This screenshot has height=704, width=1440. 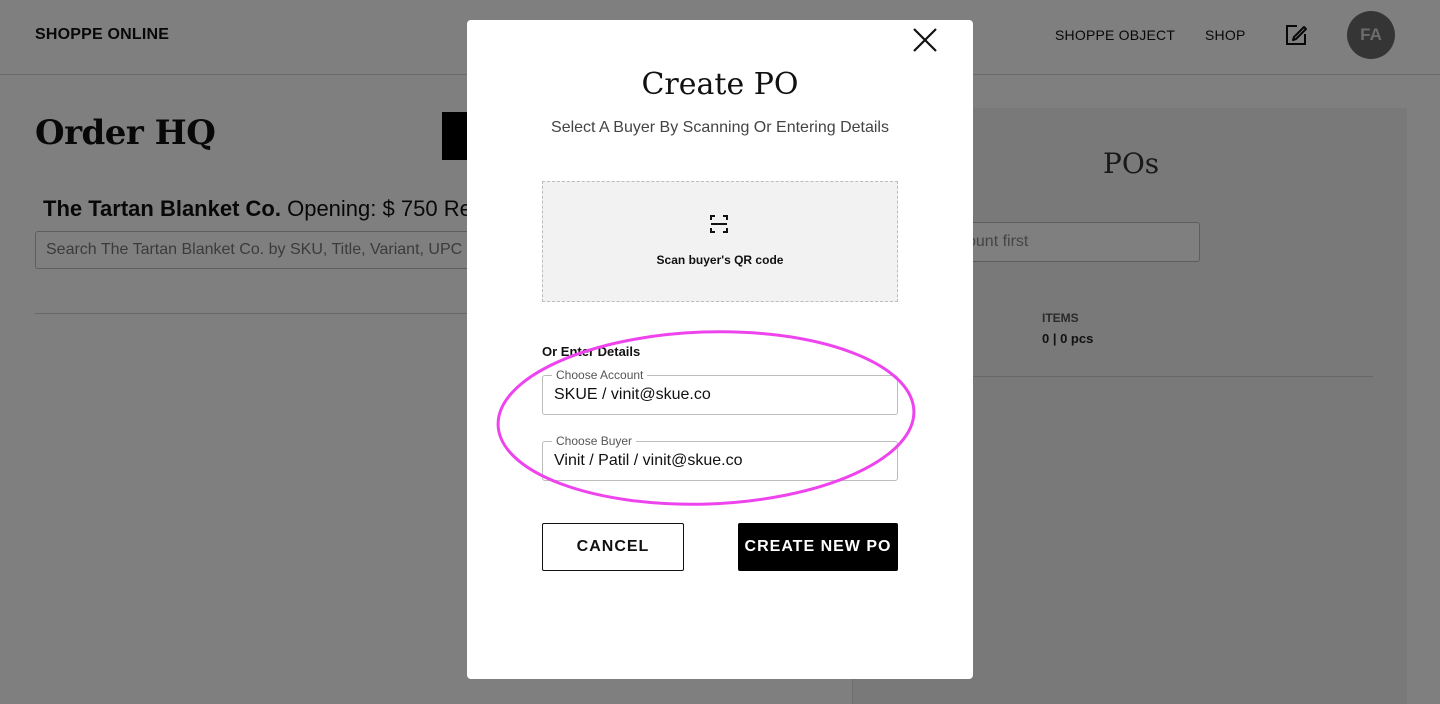 I want to click on choose-account-label: Choose Account, so click(x=600, y=375).